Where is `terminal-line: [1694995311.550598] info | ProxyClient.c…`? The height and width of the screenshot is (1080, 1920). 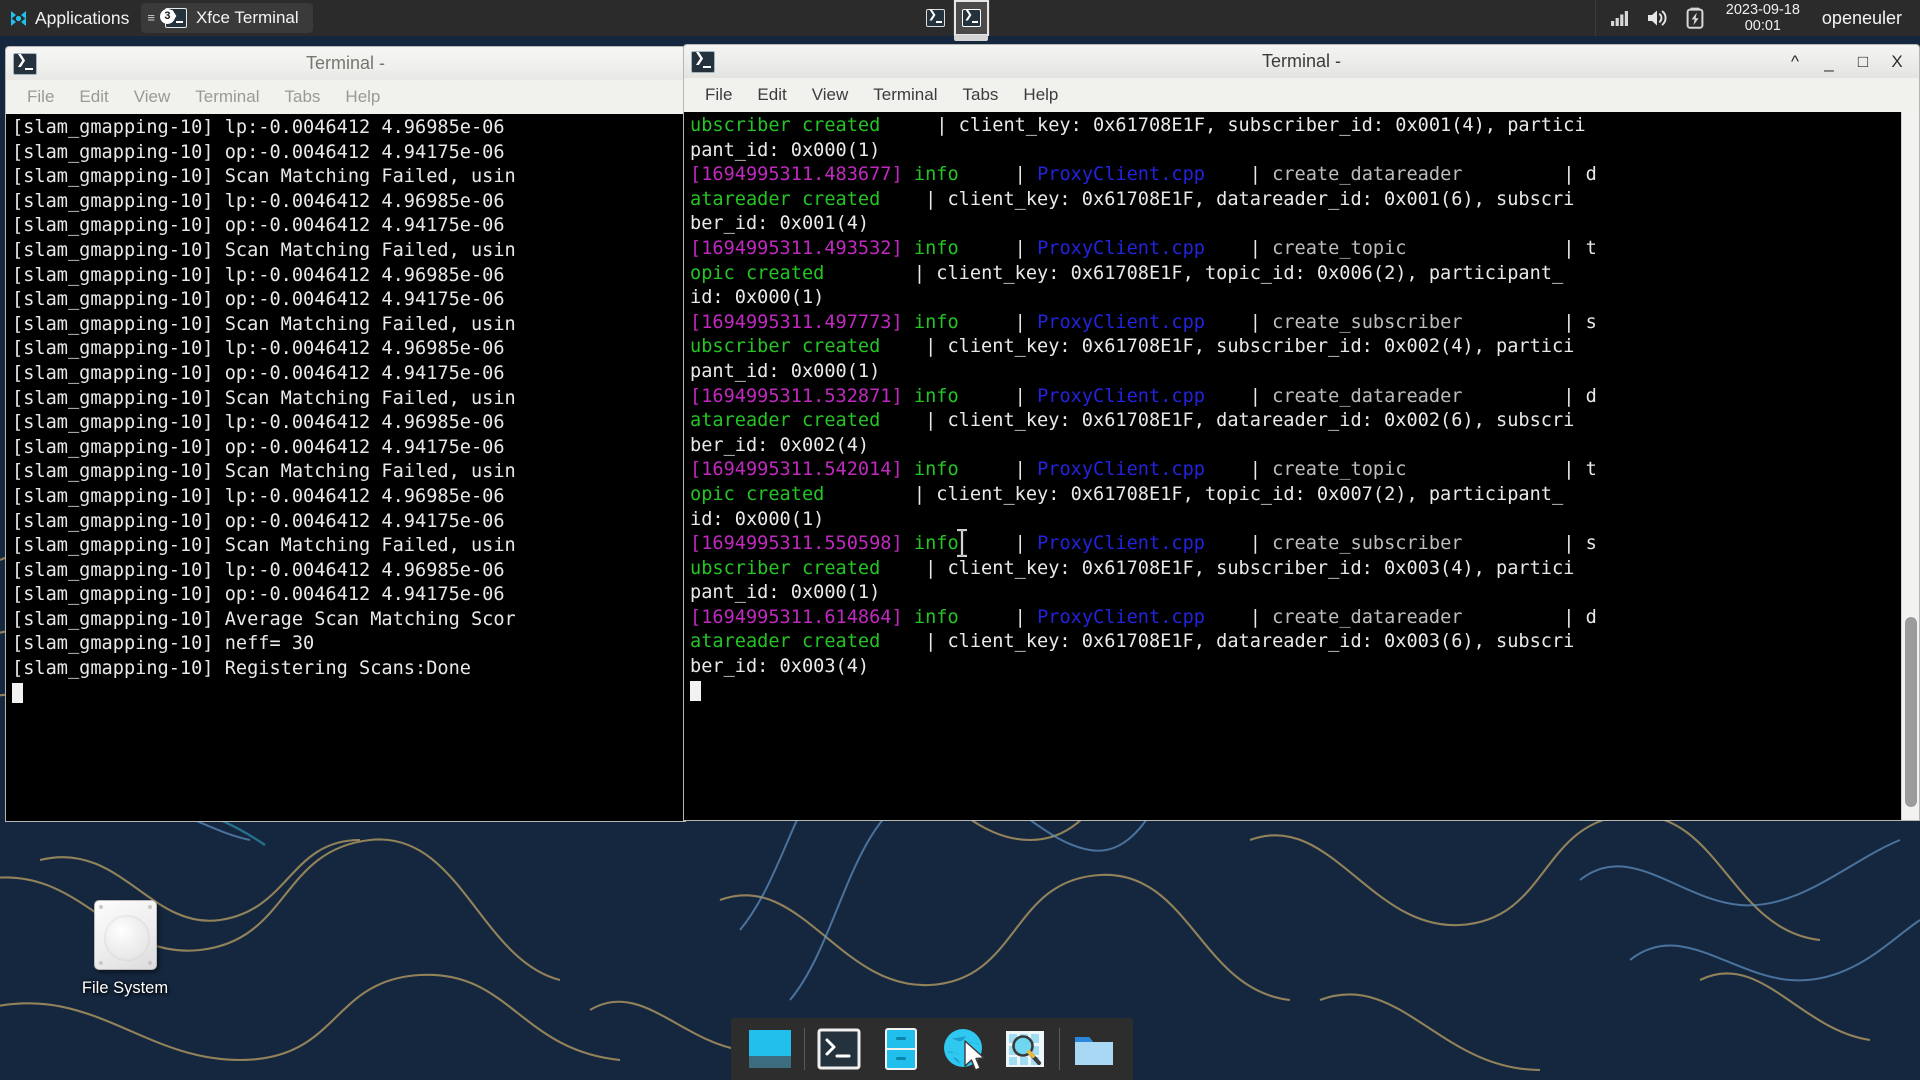
terminal-line: [1694995311.550598] info | ProxyClient.c… is located at coordinates (1143, 544).